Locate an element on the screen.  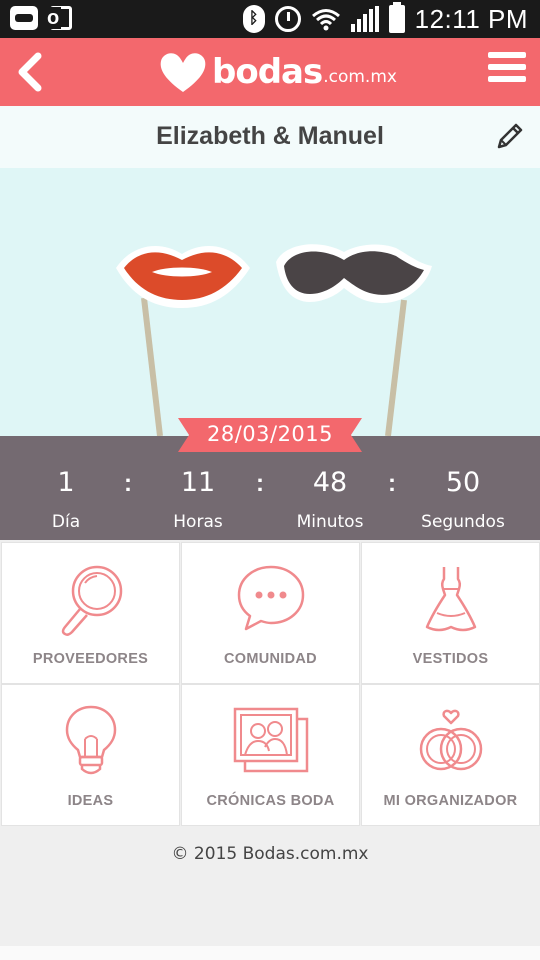
footer: © 2015 Bodas.com.mx is located at coordinates (270, 887).